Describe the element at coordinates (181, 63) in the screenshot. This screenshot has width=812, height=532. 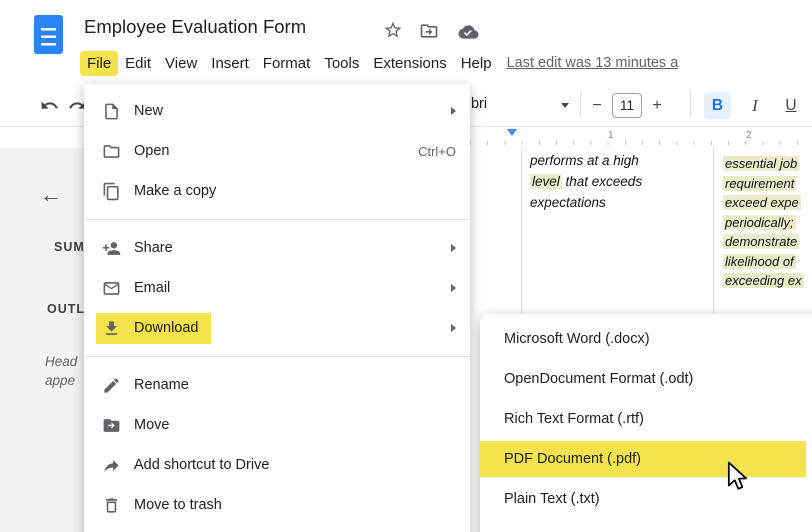
I see `menu-view: View` at that location.